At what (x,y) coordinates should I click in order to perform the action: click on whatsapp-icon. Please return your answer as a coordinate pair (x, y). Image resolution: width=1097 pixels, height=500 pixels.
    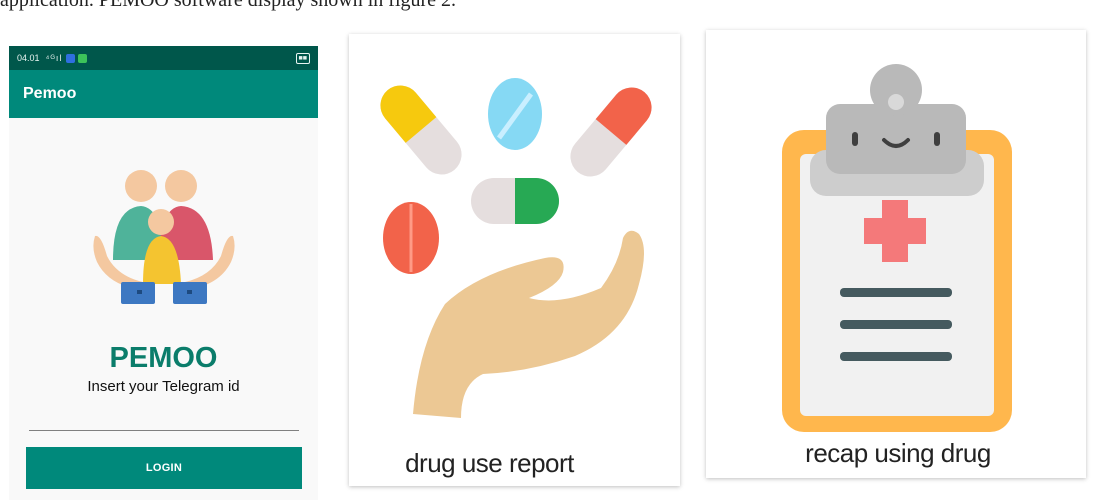
    Looking at the image, I should click on (83, 58).